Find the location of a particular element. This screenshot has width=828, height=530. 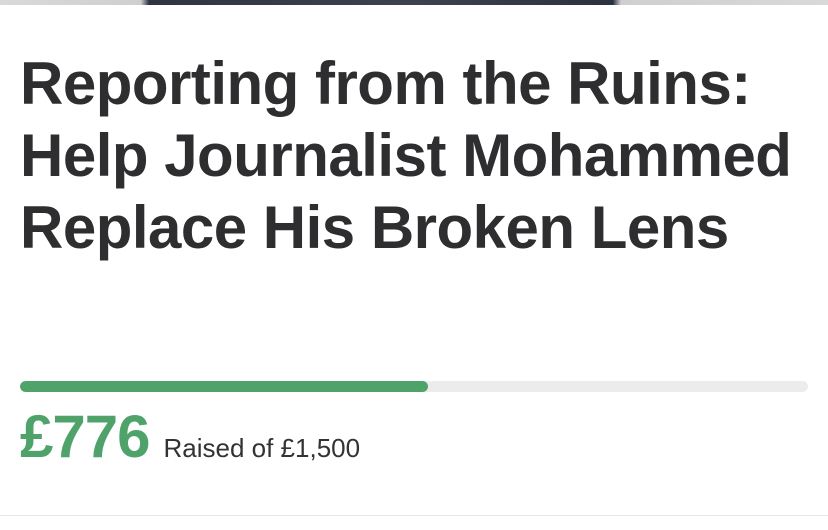

raised-goal-label: Raised of £1,500 is located at coordinates (262, 448).